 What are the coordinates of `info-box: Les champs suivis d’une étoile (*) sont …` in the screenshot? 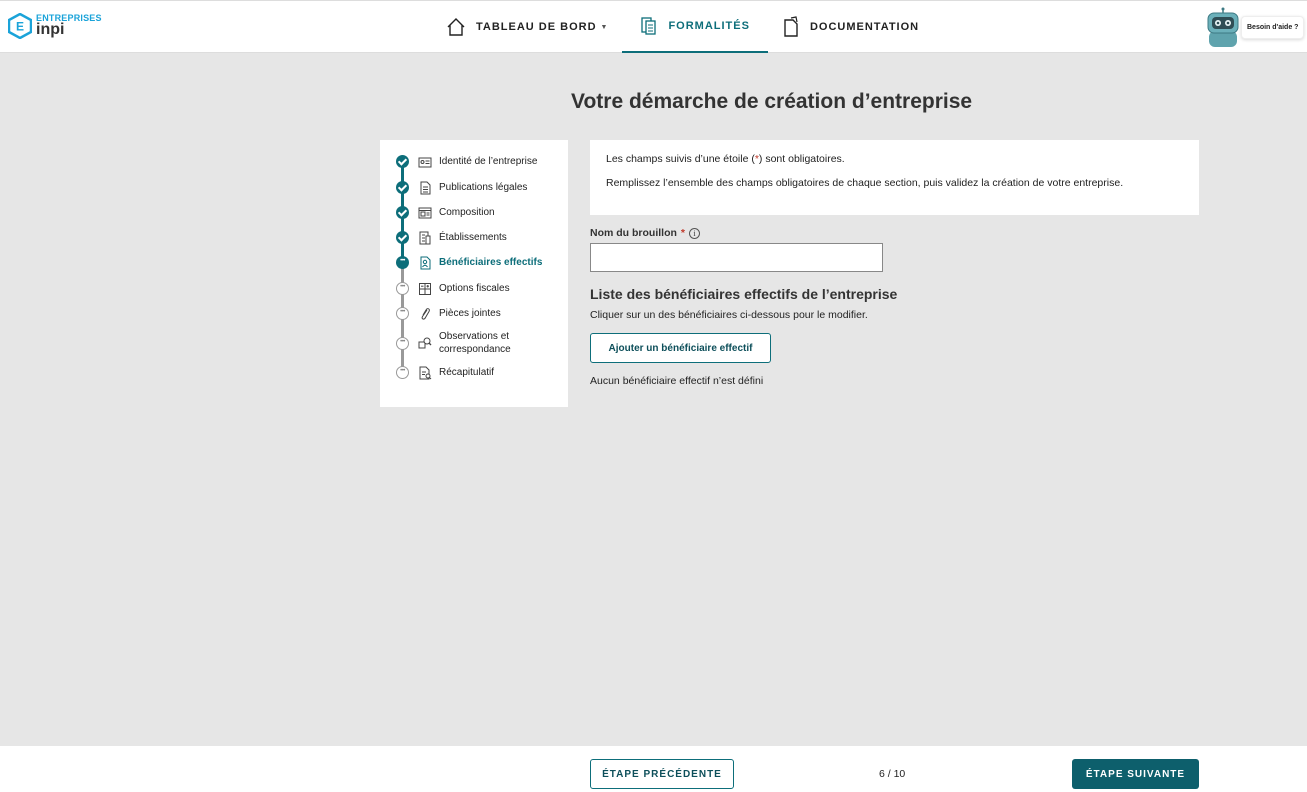 It's located at (894, 177).